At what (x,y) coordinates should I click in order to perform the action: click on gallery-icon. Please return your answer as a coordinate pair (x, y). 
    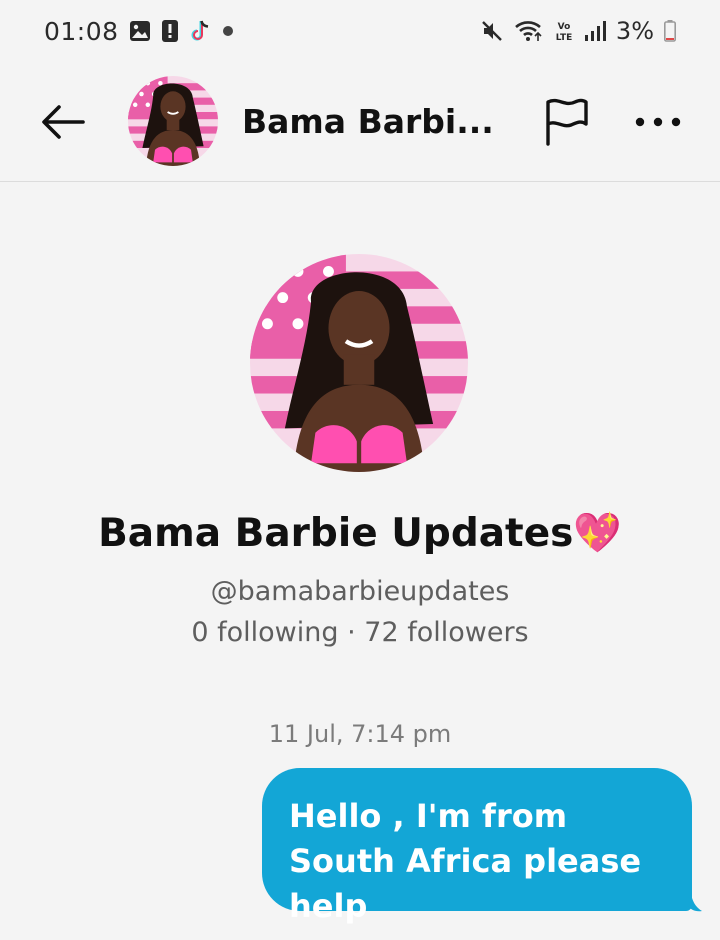
    Looking at the image, I should click on (140, 31).